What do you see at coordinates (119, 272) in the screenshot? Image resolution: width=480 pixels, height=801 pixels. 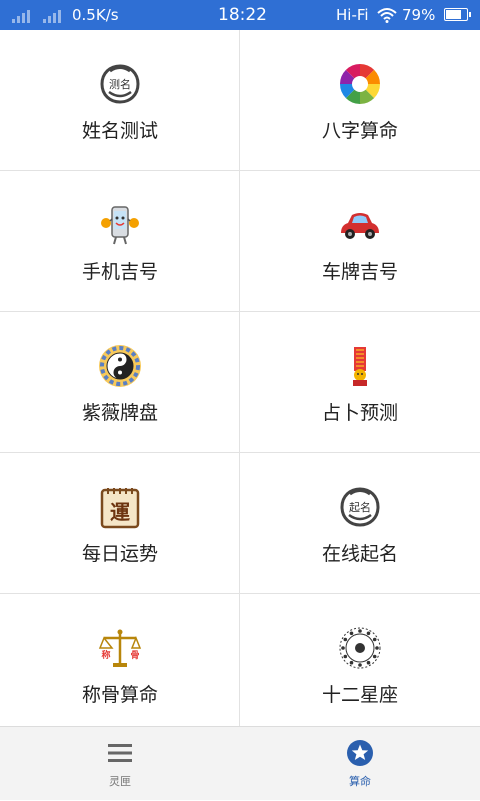 I see `grid-item-label: 手机吉号` at bounding box center [119, 272].